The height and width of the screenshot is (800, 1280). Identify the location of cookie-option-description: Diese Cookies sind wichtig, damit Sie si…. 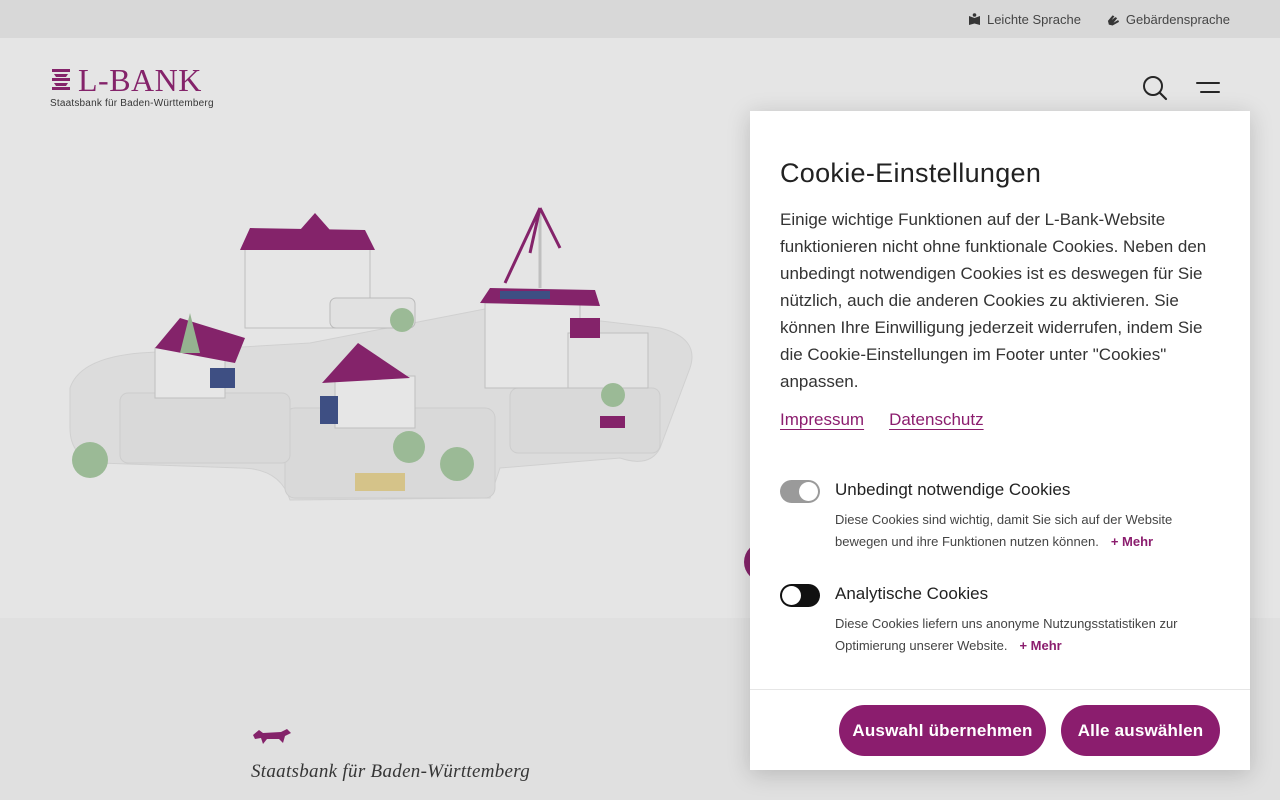
(1025, 531).